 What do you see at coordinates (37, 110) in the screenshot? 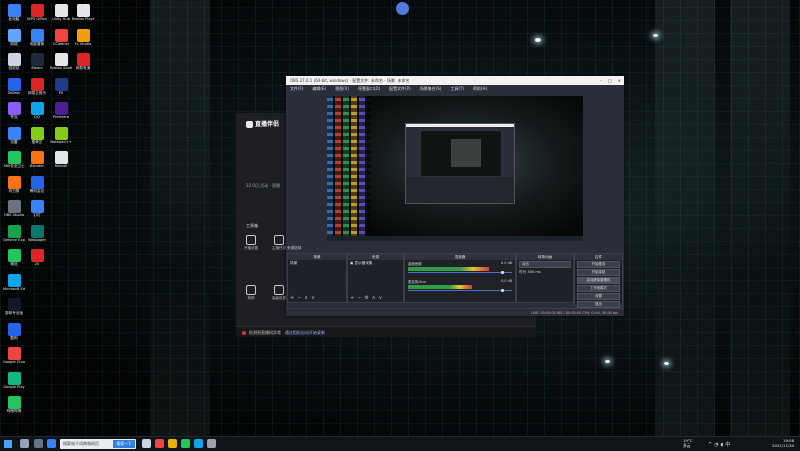
I see `desktop-icon: QQ` at bounding box center [37, 110].